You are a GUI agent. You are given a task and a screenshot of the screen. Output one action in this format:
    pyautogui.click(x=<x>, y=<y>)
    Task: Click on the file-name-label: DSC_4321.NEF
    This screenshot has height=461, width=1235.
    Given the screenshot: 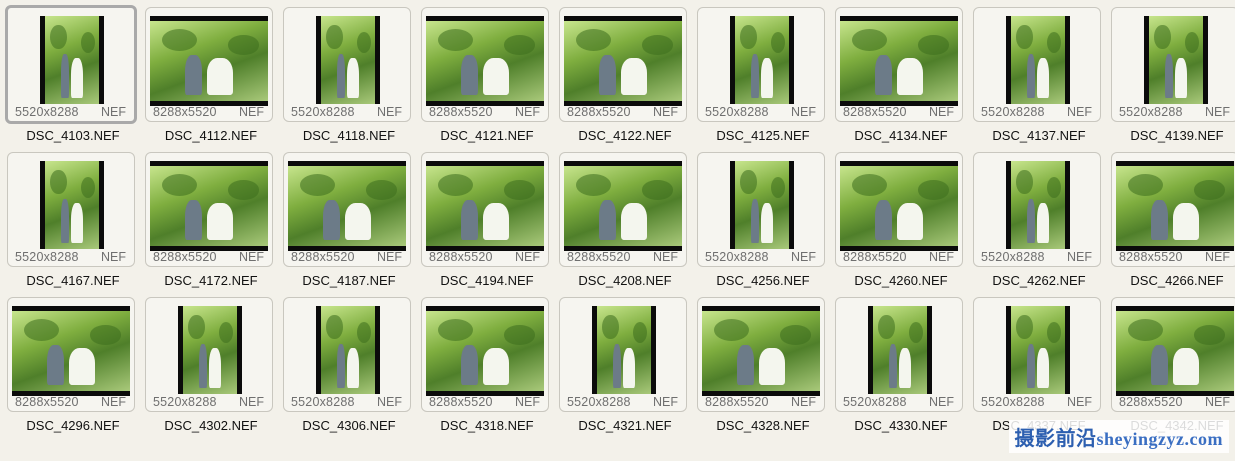 What is the action you would take?
    pyautogui.click(x=625, y=425)
    